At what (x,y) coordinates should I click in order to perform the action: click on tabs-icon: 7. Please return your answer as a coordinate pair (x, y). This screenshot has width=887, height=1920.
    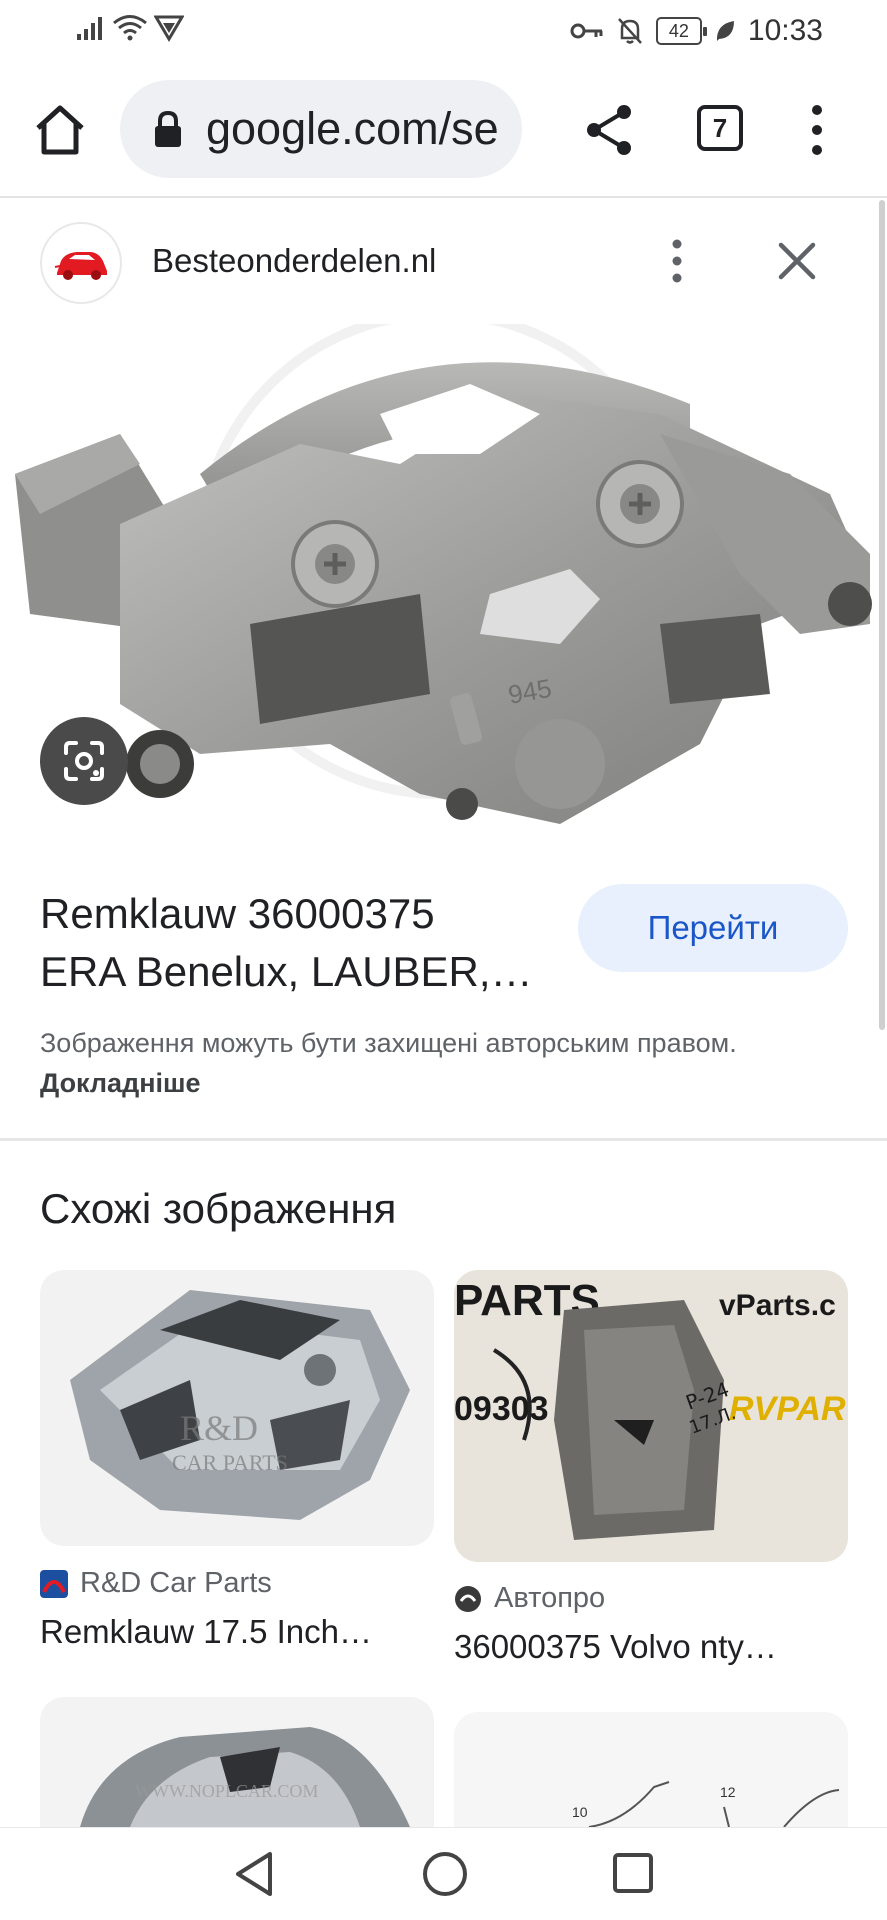
    Looking at the image, I should click on (720, 128).